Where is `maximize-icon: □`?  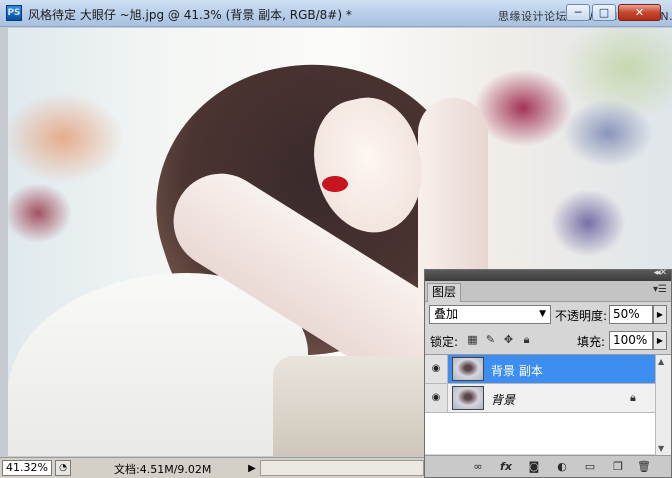 maximize-icon: □ is located at coordinates (604, 12).